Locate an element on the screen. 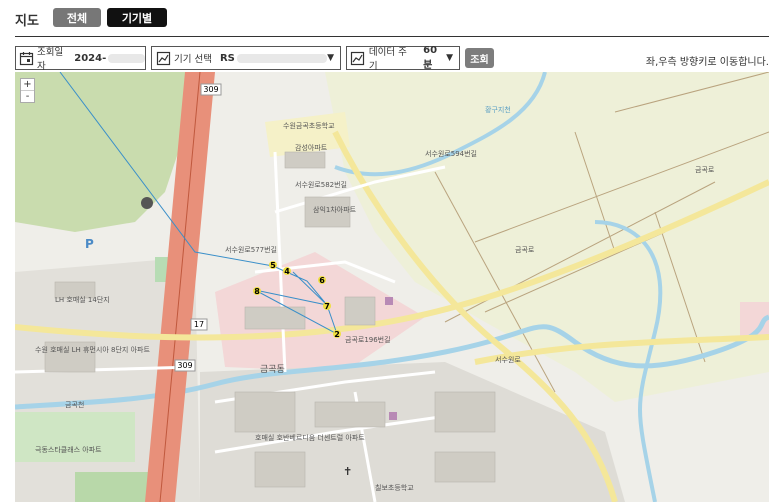 This screenshot has height=502, width=773. period-select: 데이터 주기 60분 ▼ is located at coordinates (403, 58).